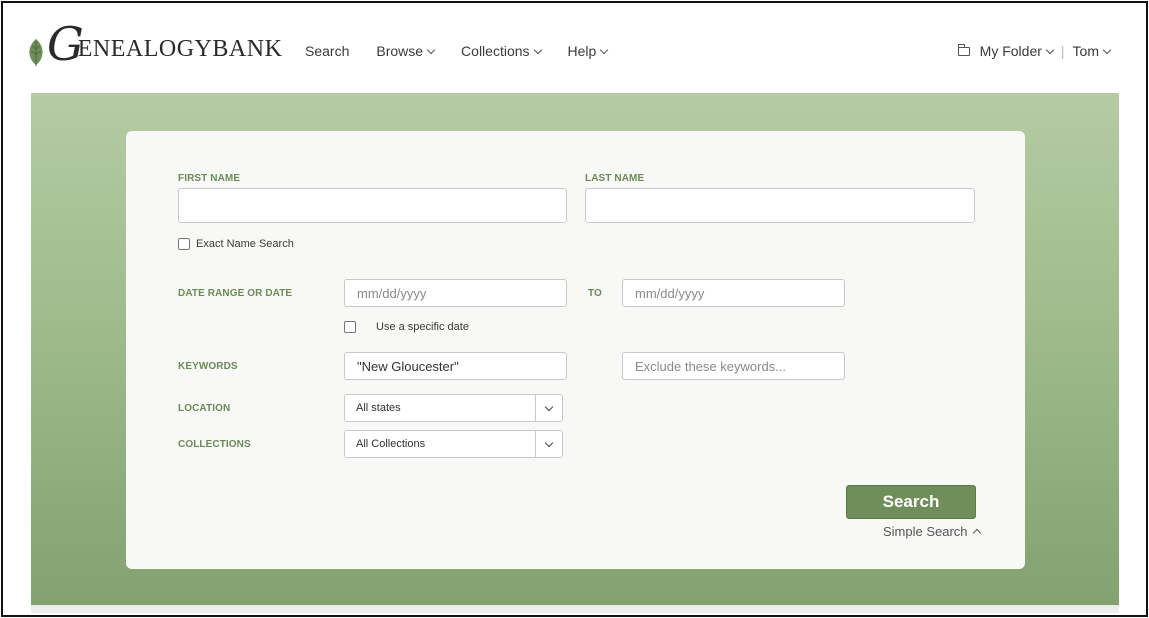 The width and height of the screenshot is (1149, 618). Describe the element at coordinates (180, 49) in the screenshot. I see `logo-wordmark: ENEALOGYBANK` at that location.